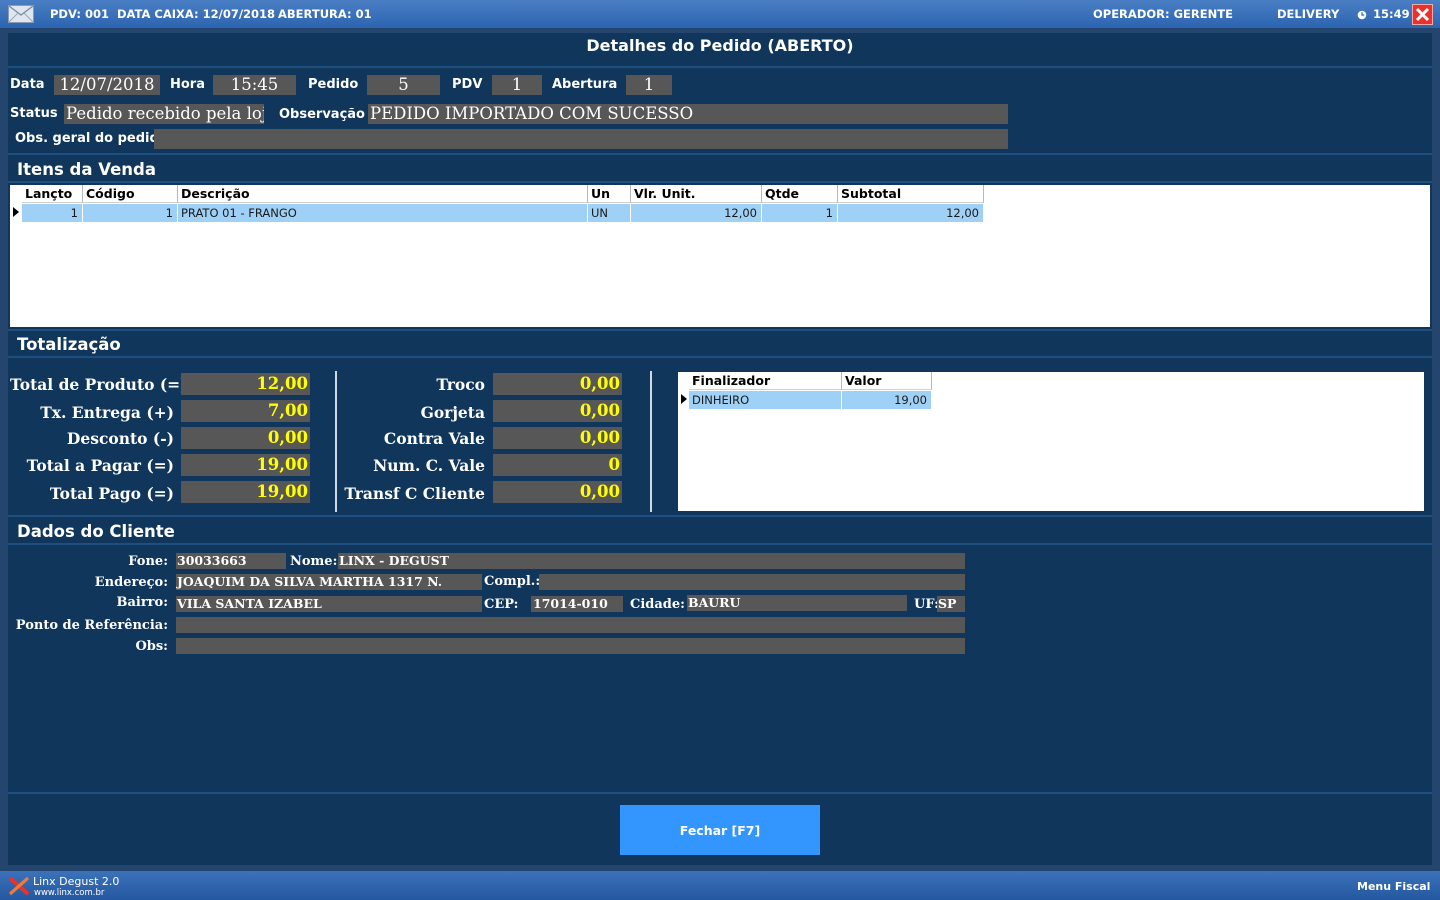 This screenshot has height=900, width=1440. Describe the element at coordinates (96, 531) in the screenshot. I see `cliente-section-title: Dados do Cliente` at that location.